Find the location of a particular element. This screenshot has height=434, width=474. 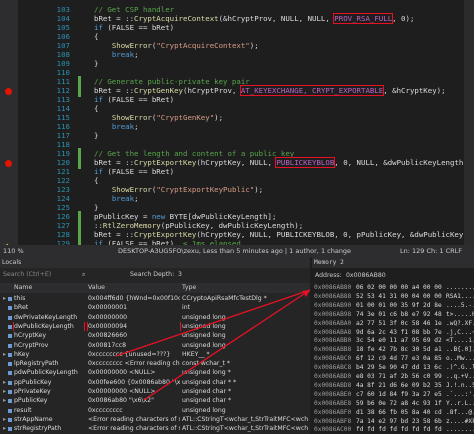

arrowhead-icon is located at coordinates (306, 293).